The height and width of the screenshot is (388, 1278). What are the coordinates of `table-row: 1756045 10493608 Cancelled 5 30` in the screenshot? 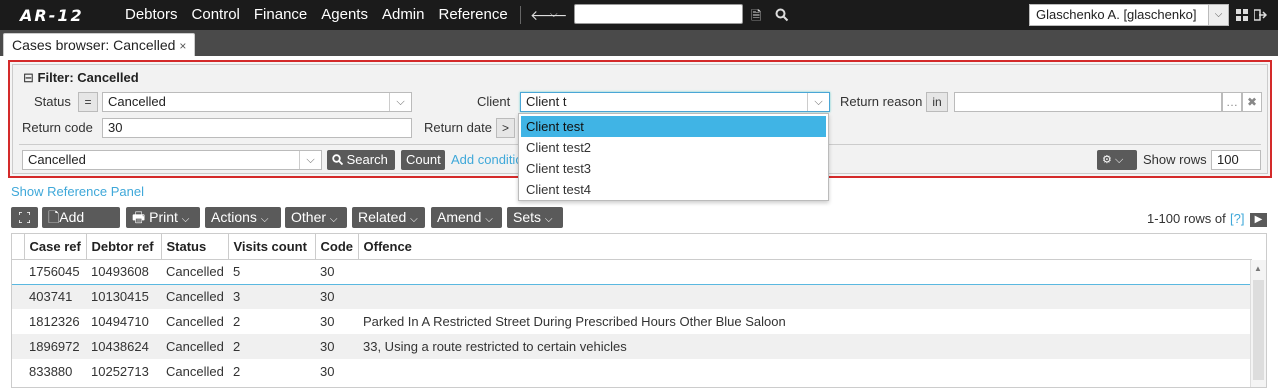 It's located at (632, 271).